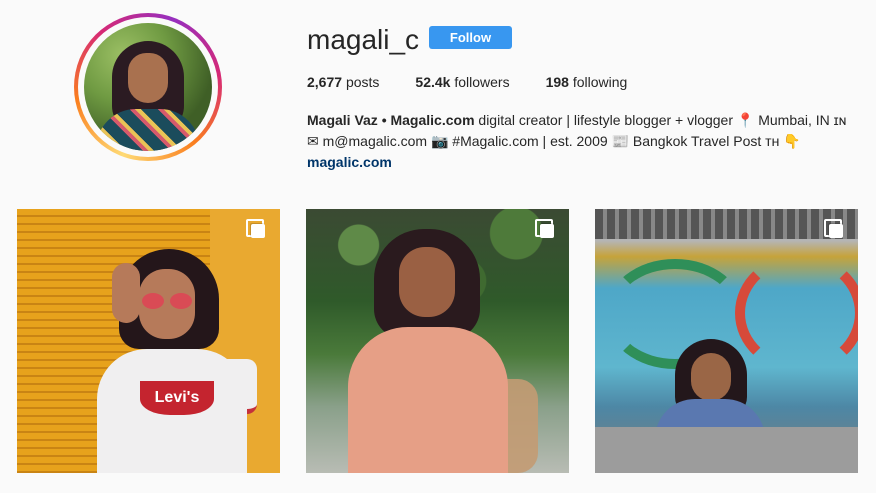 This screenshot has width=876, height=493. Describe the element at coordinates (177, 398) in the screenshot. I see `shirt-logo: Levi's` at that location.